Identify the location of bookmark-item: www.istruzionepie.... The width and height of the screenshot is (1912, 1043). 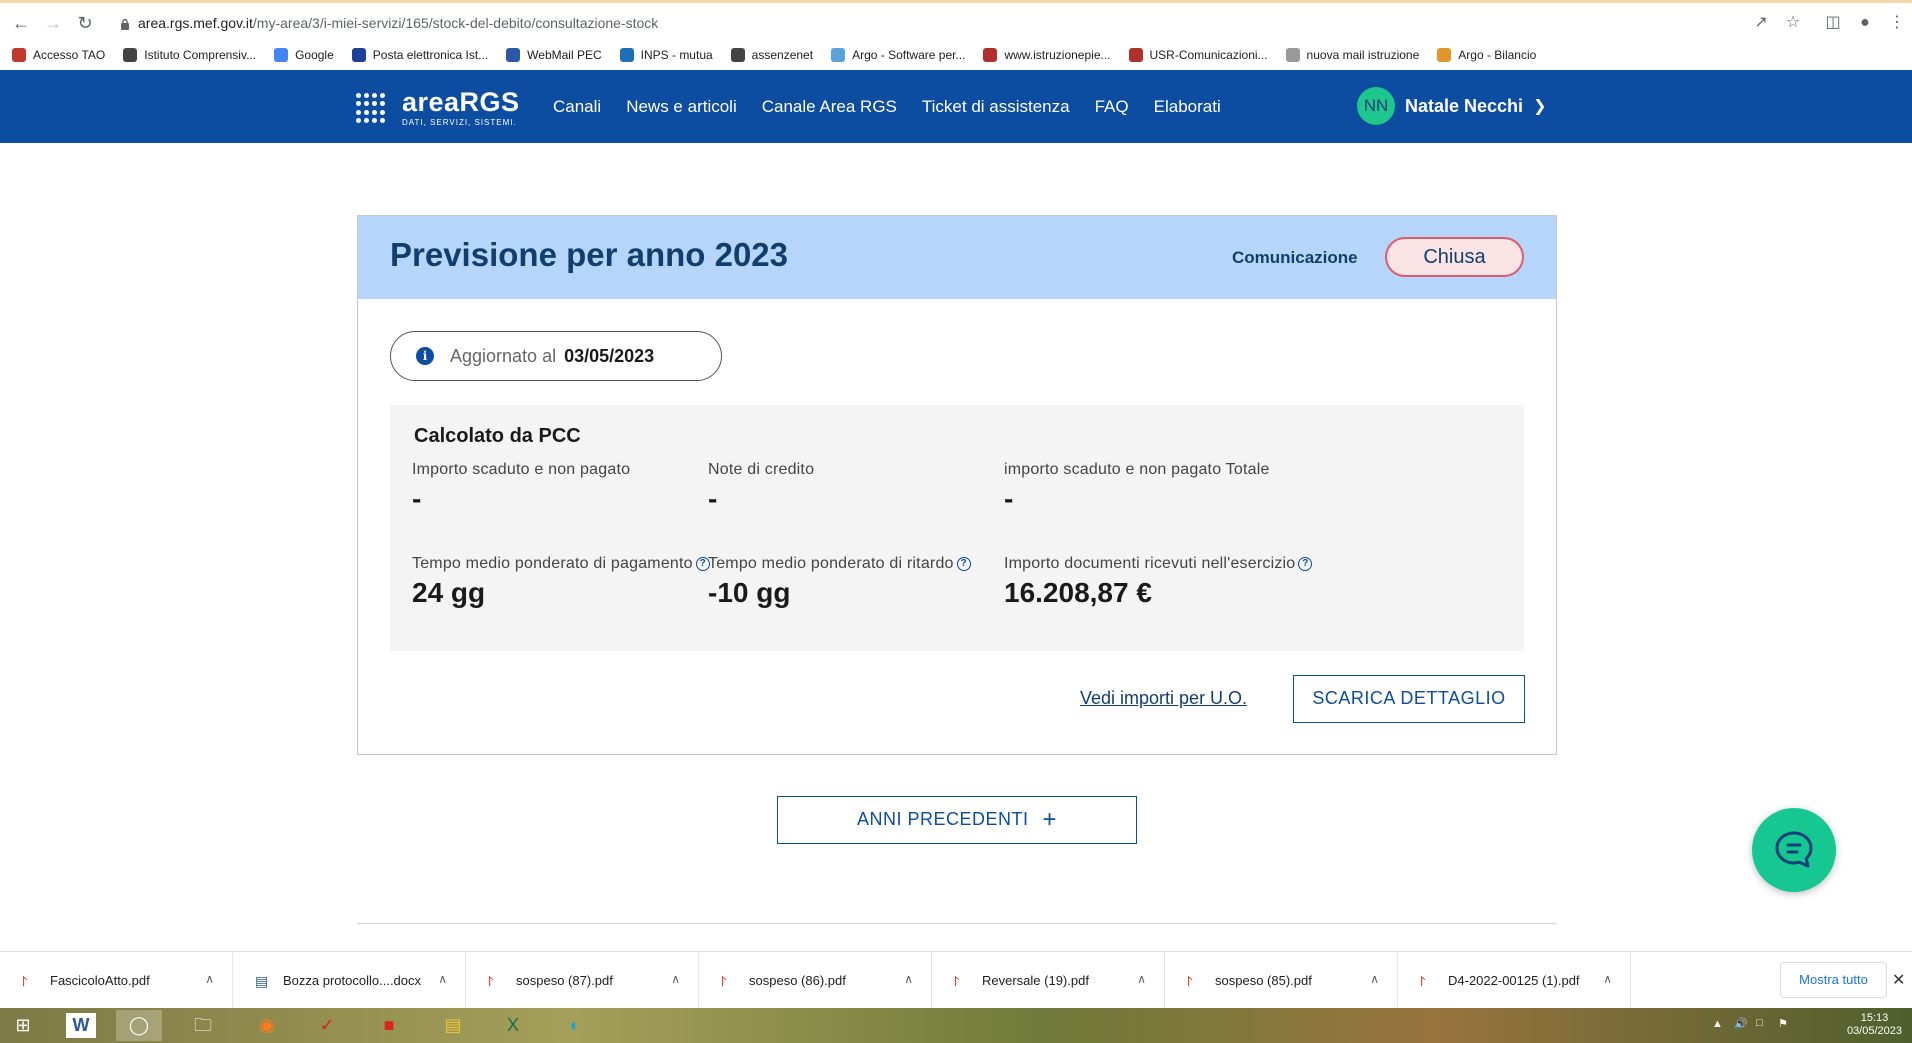
(1047, 55).